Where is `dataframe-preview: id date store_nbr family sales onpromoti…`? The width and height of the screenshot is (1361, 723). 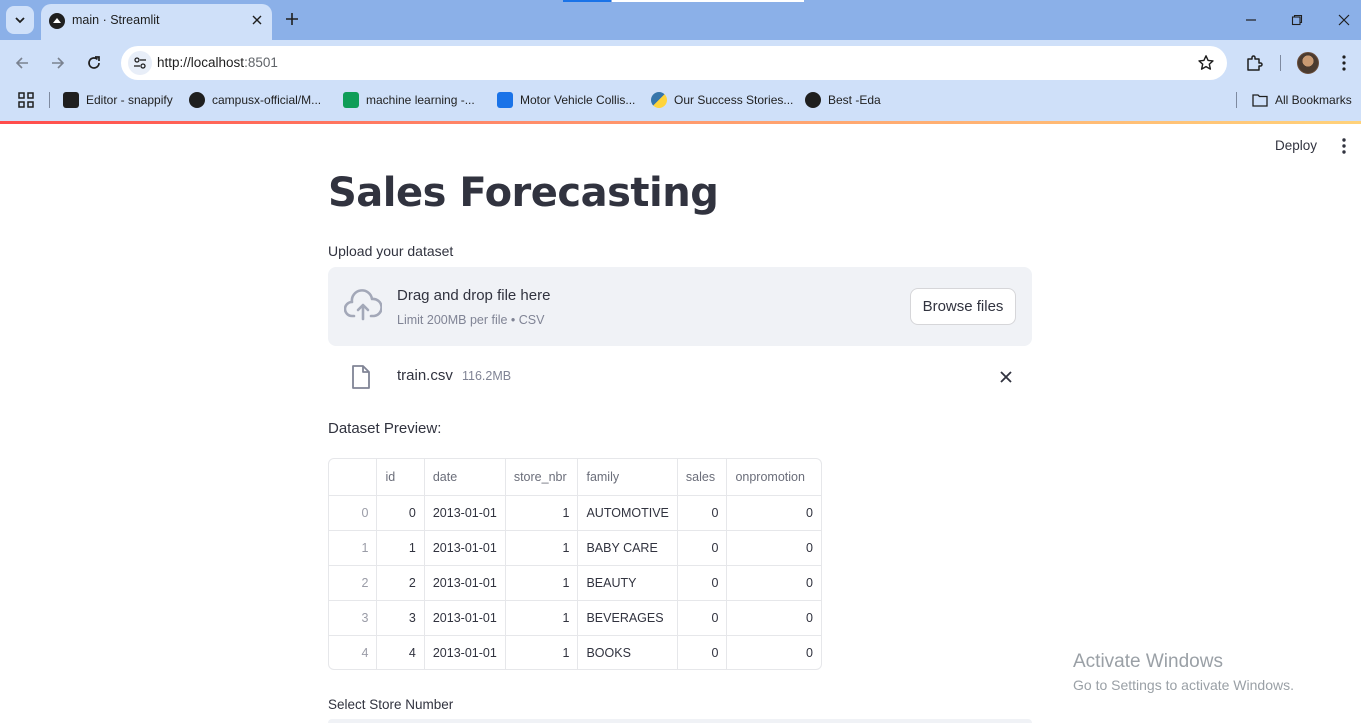
dataframe-preview: id date store_nbr family sales onpromoti… is located at coordinates (575, 564).